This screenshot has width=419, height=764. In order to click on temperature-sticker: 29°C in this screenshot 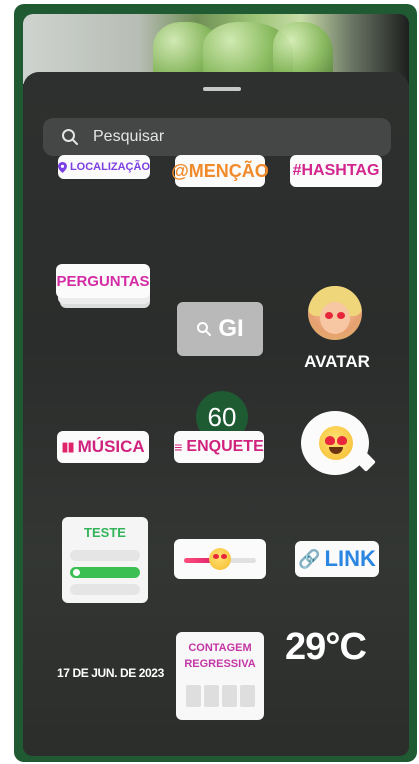, I will do `click(335, 647)`.